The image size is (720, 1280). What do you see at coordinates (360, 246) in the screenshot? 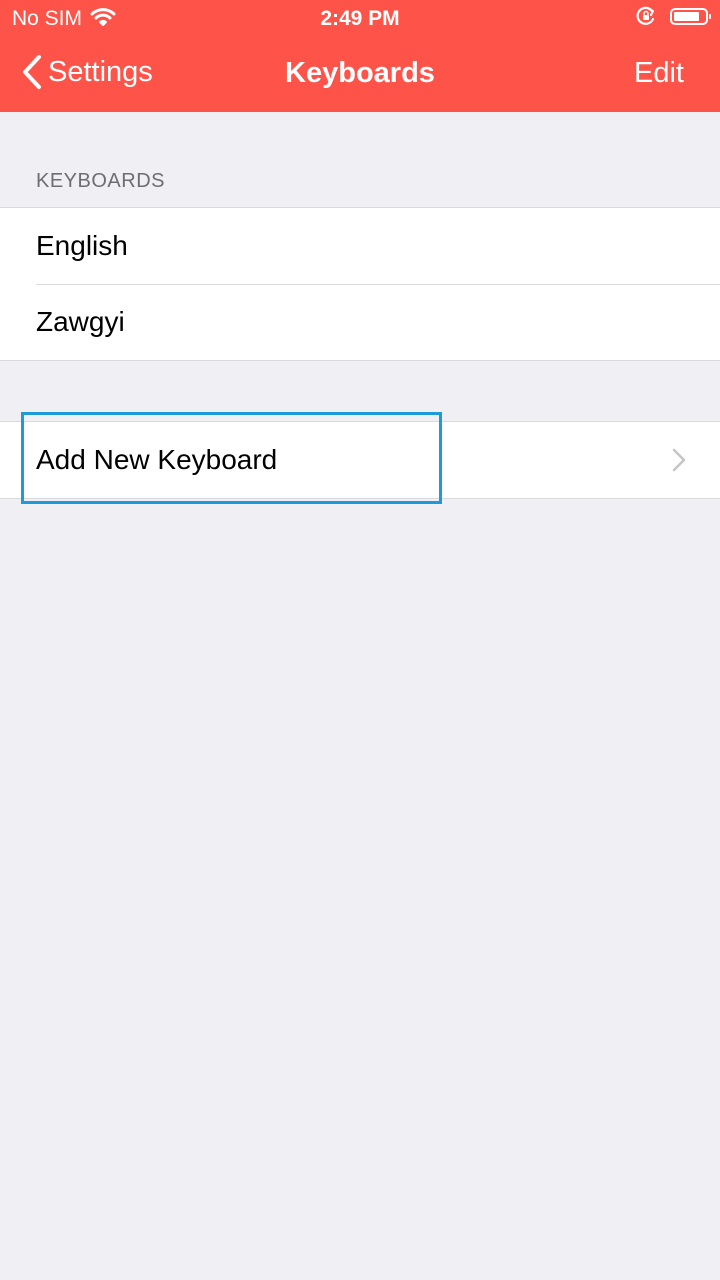
I see `keyboard-item-english: English` at bounding box center [360, 246].